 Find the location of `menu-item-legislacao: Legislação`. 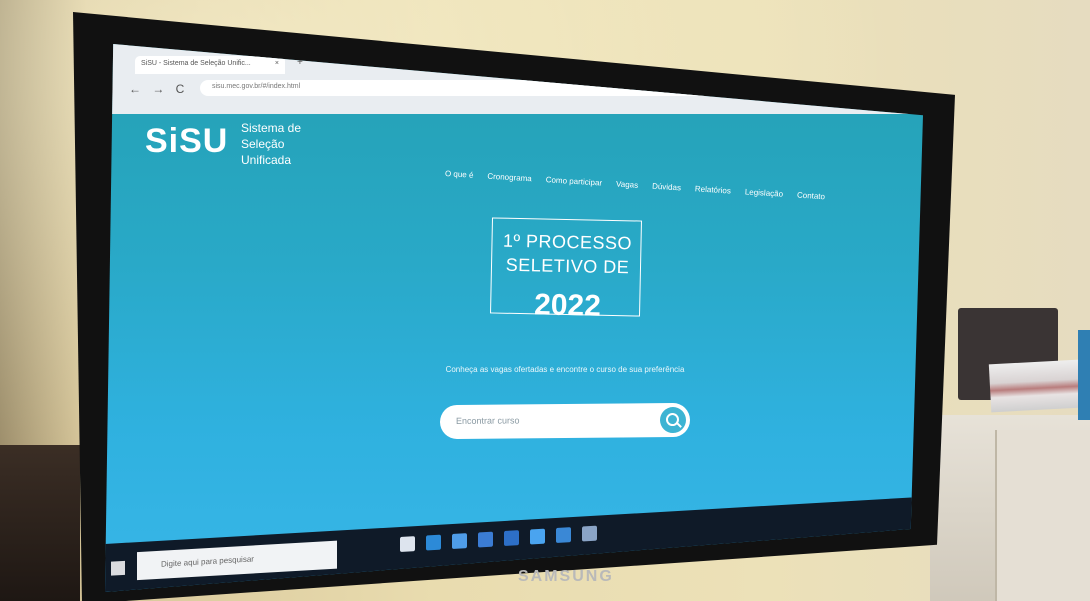

menu-item-legislacao: Legislação is located at coordinates (764, 192).